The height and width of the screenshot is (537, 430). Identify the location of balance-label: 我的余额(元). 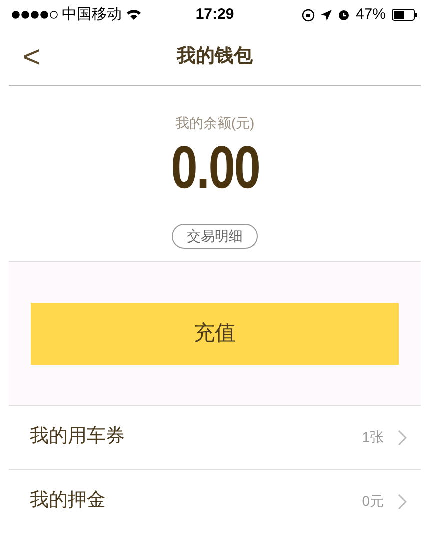
(215, 123).